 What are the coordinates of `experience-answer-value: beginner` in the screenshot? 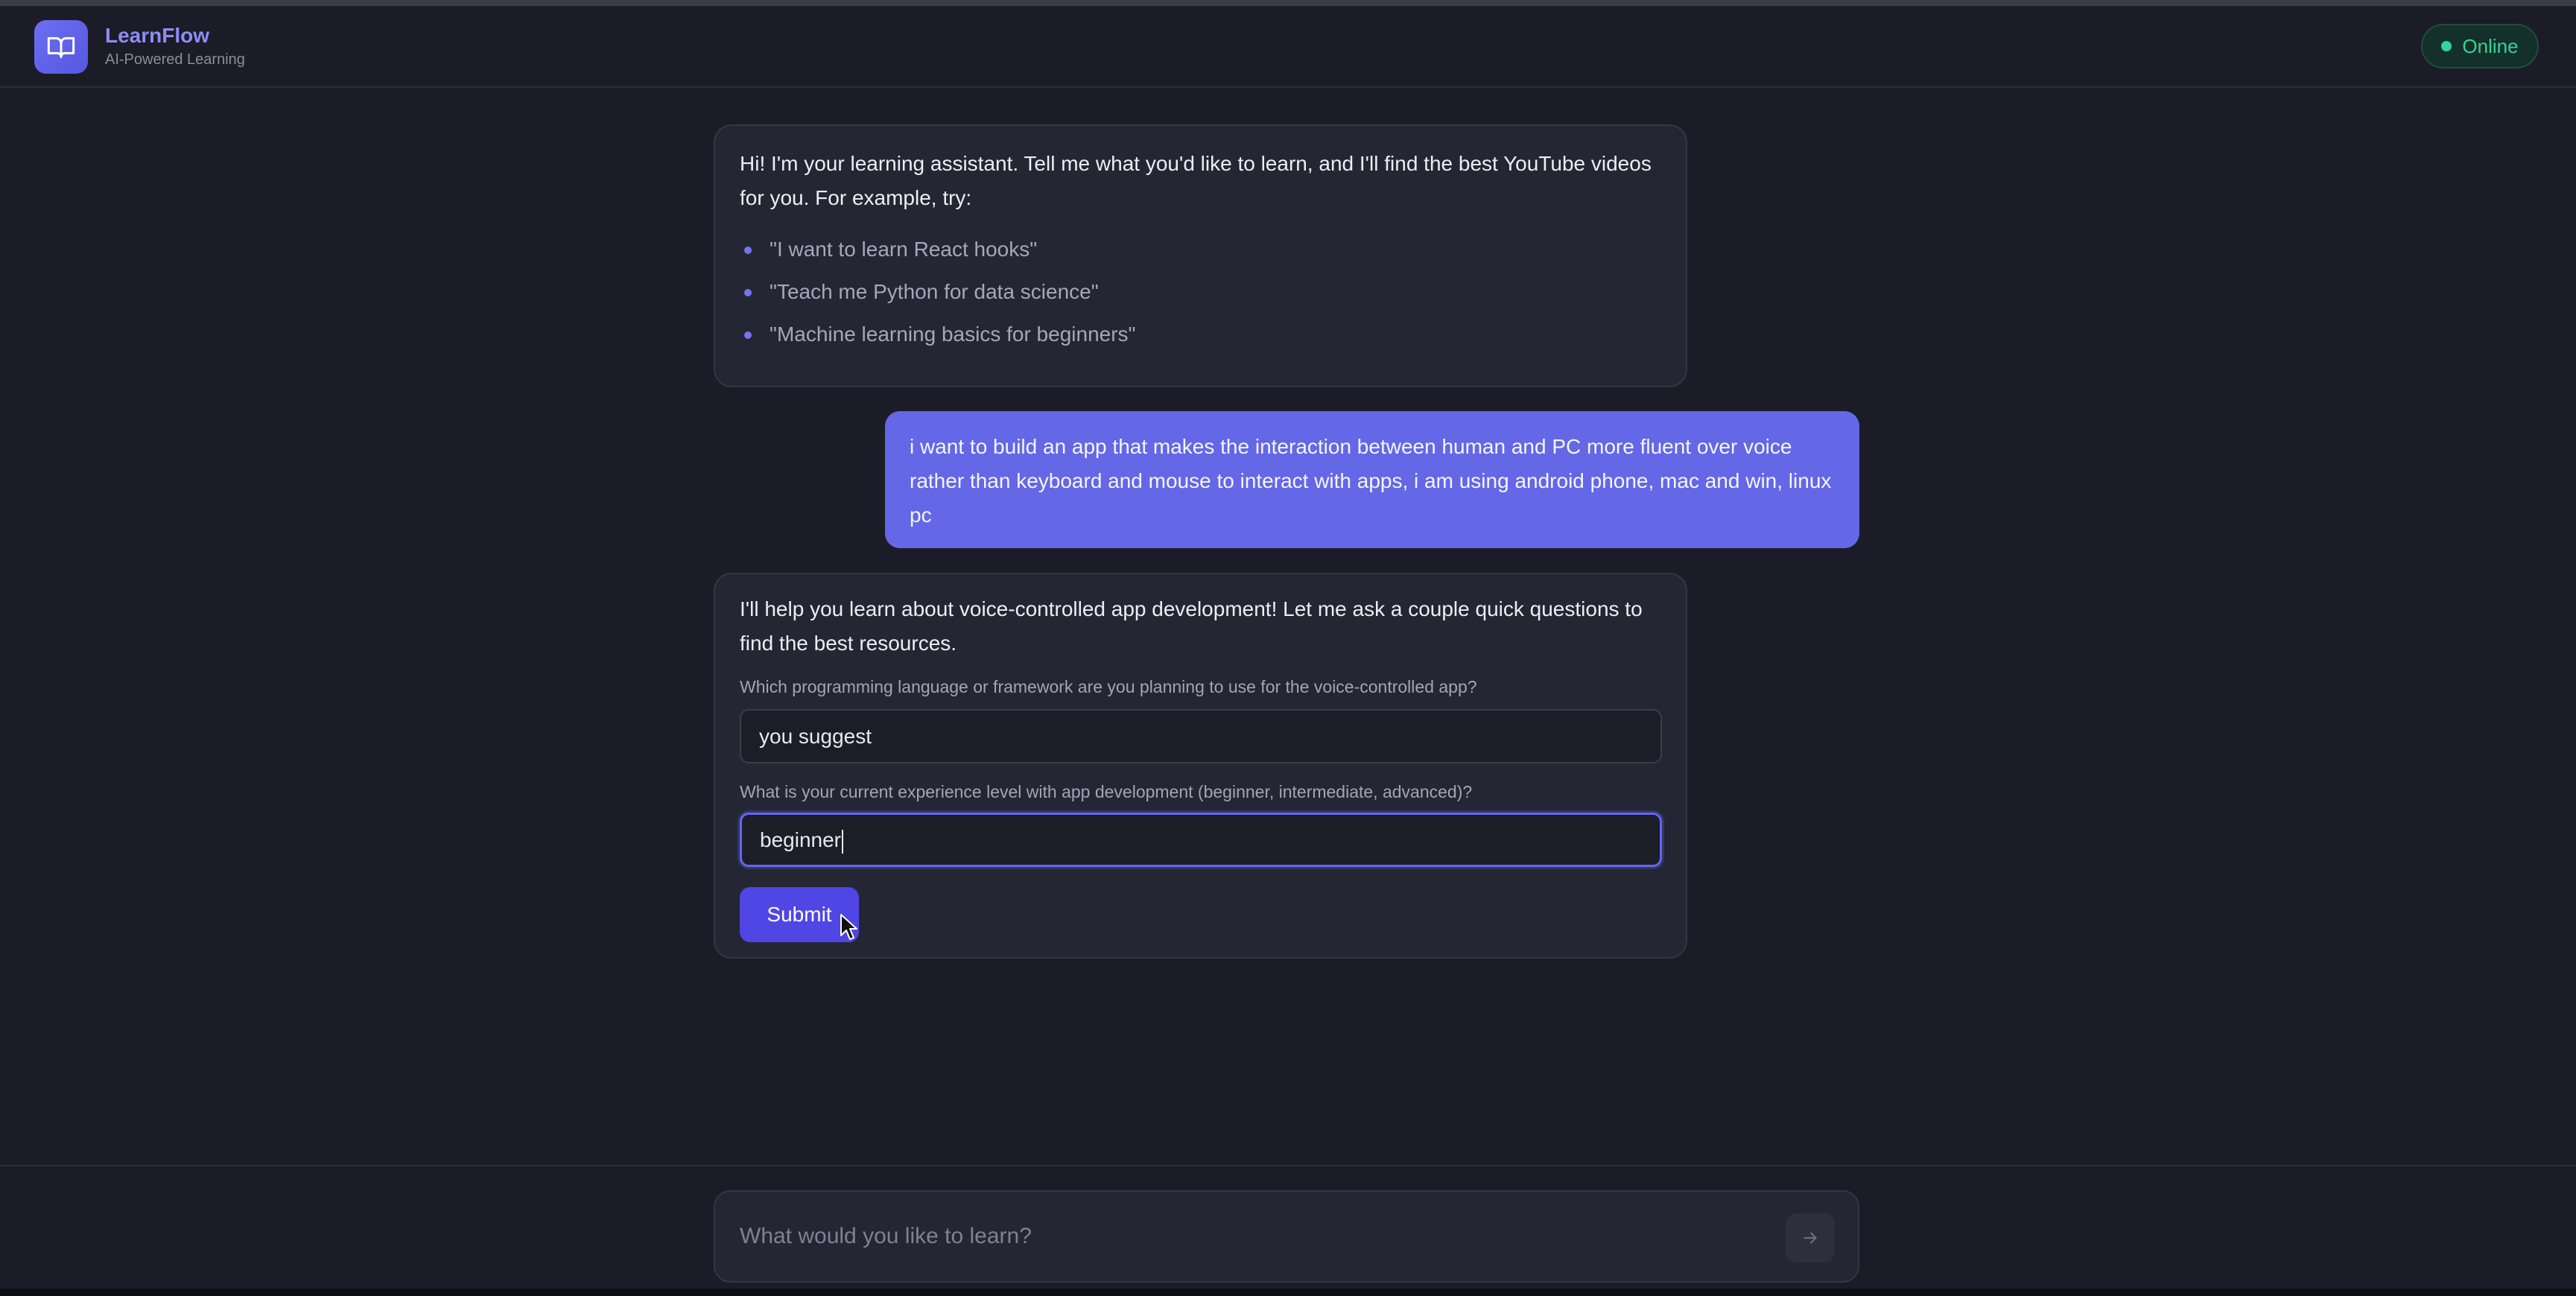 It's located at (800, 840).